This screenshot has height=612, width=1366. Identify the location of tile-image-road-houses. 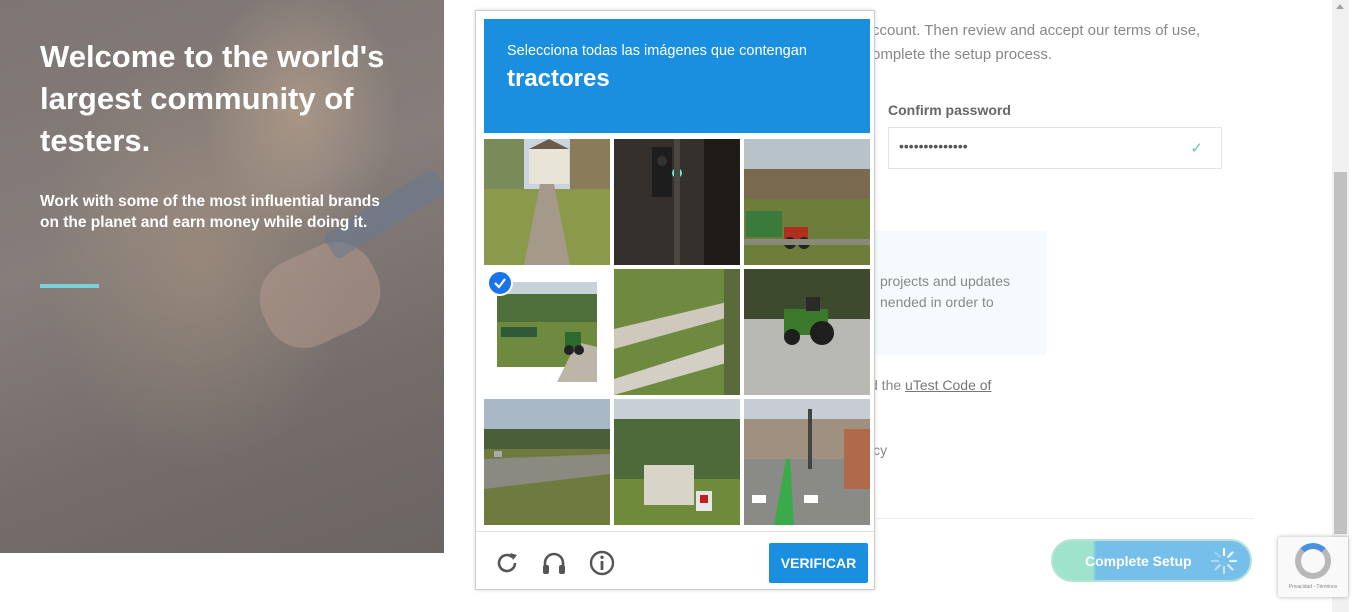
(547, 202).